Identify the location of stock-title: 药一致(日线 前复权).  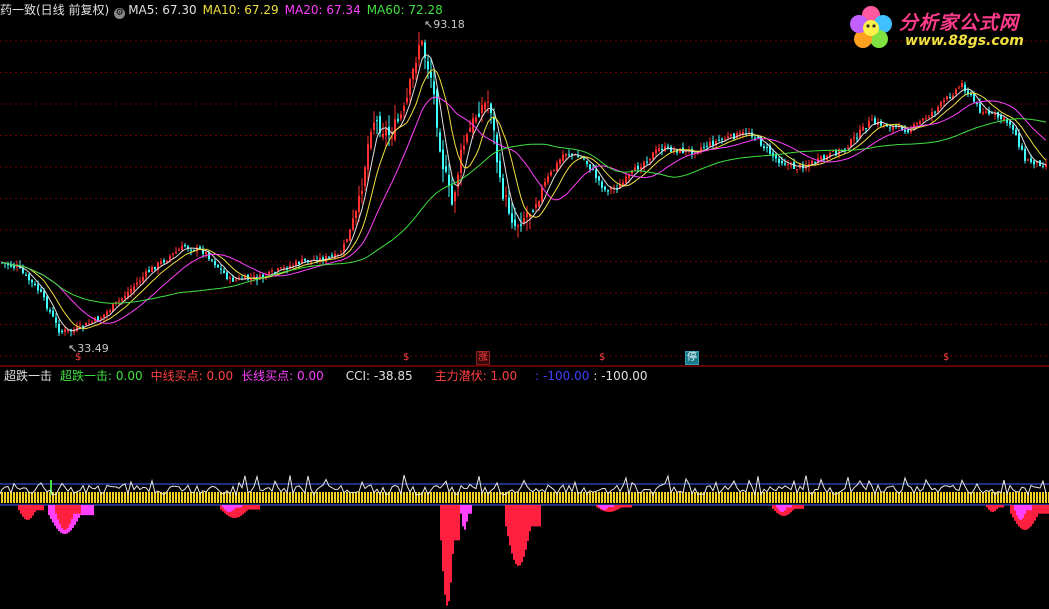
(54, 10).